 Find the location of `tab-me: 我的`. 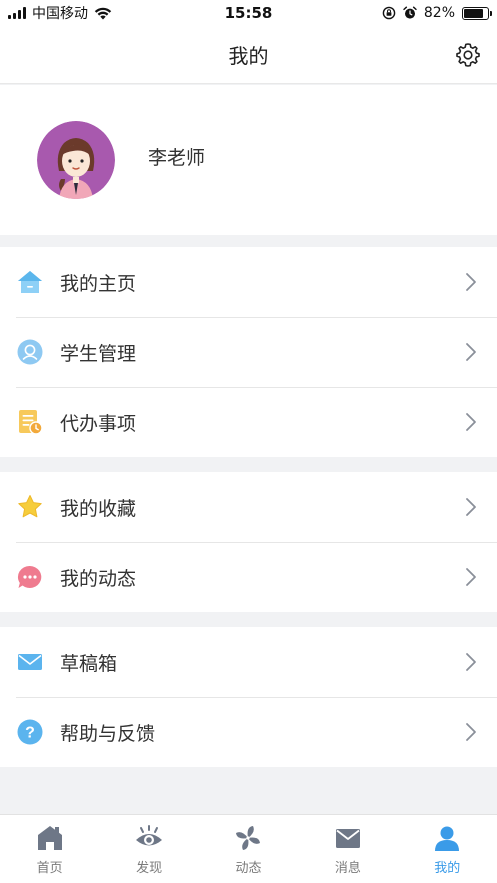

tab-me: 我的 is located at coordinates (447, 845).